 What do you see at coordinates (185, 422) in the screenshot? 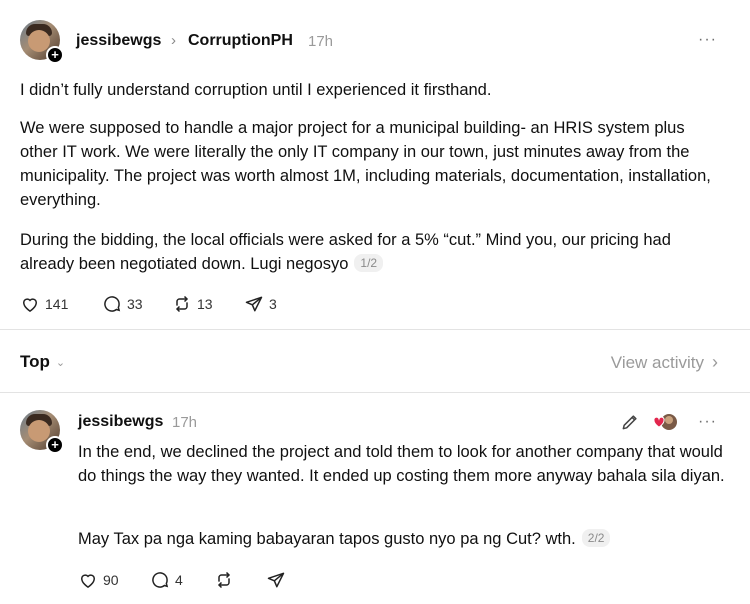
I see `reply-timestamp: 17h` at bounding box center [185, 422].